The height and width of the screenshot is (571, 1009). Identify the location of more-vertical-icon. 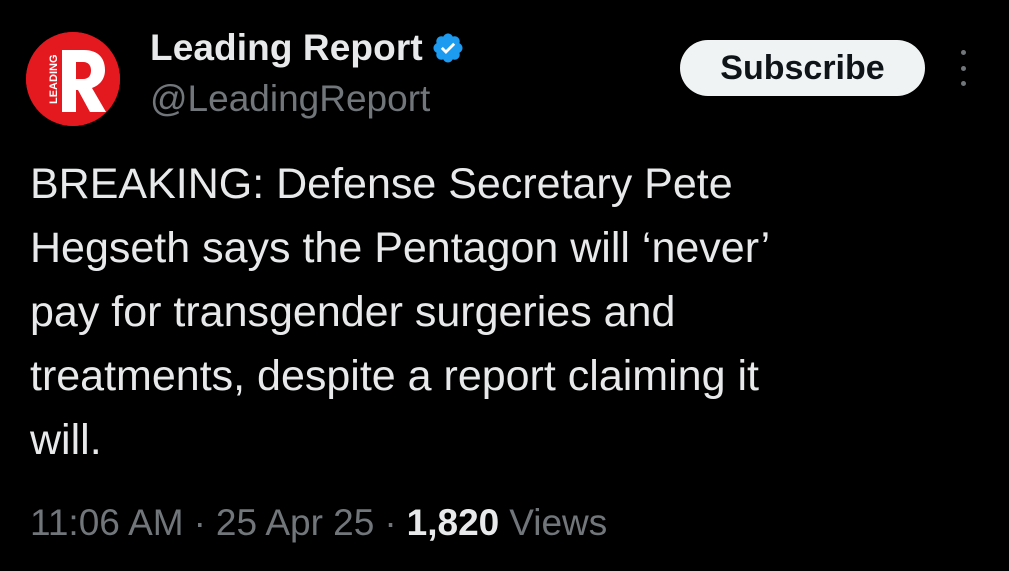
(963, 68).